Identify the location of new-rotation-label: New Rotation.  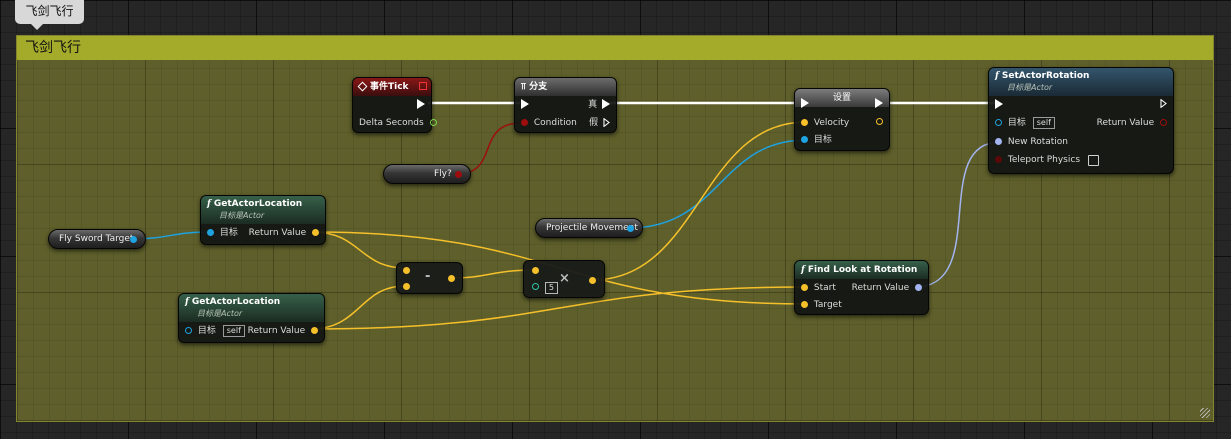
(1038, 142).